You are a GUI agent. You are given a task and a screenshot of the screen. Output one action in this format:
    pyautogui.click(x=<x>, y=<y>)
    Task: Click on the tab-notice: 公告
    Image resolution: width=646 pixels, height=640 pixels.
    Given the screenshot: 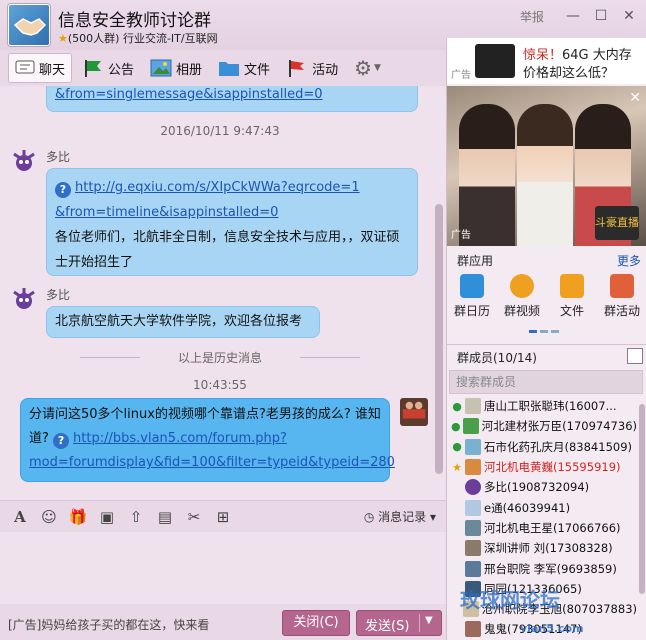 What is the action you would take?
    pyautogui.click(x=108, y=68)
    